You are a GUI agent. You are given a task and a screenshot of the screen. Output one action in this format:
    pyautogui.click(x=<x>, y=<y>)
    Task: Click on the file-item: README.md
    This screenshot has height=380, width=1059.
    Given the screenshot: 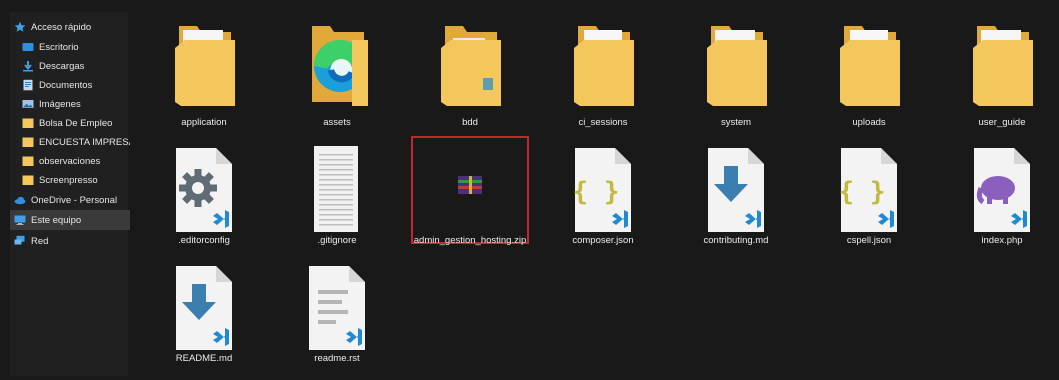 What is the action you would take?
    pyautogui.click(x=204, y=309)
    